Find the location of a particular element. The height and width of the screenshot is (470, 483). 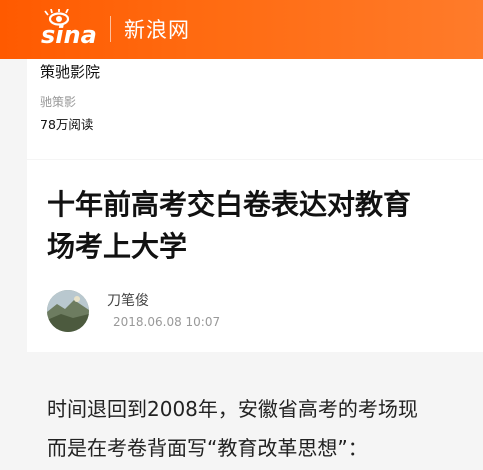

author-avatar is located at coordinates (68, 311).